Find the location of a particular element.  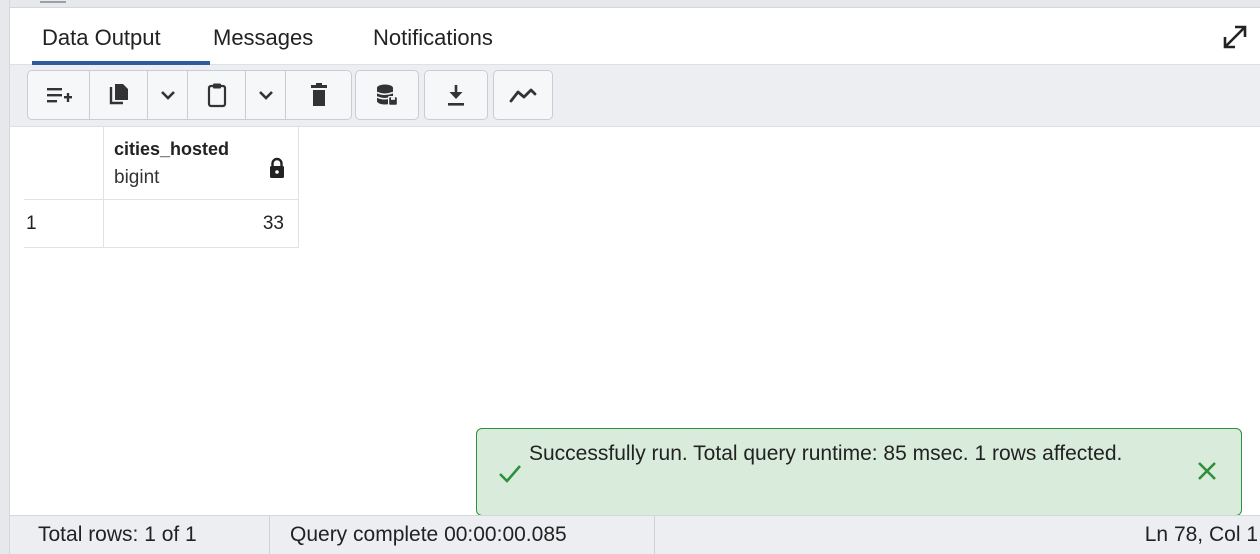

download-icon is located at coordinates (456, 95).